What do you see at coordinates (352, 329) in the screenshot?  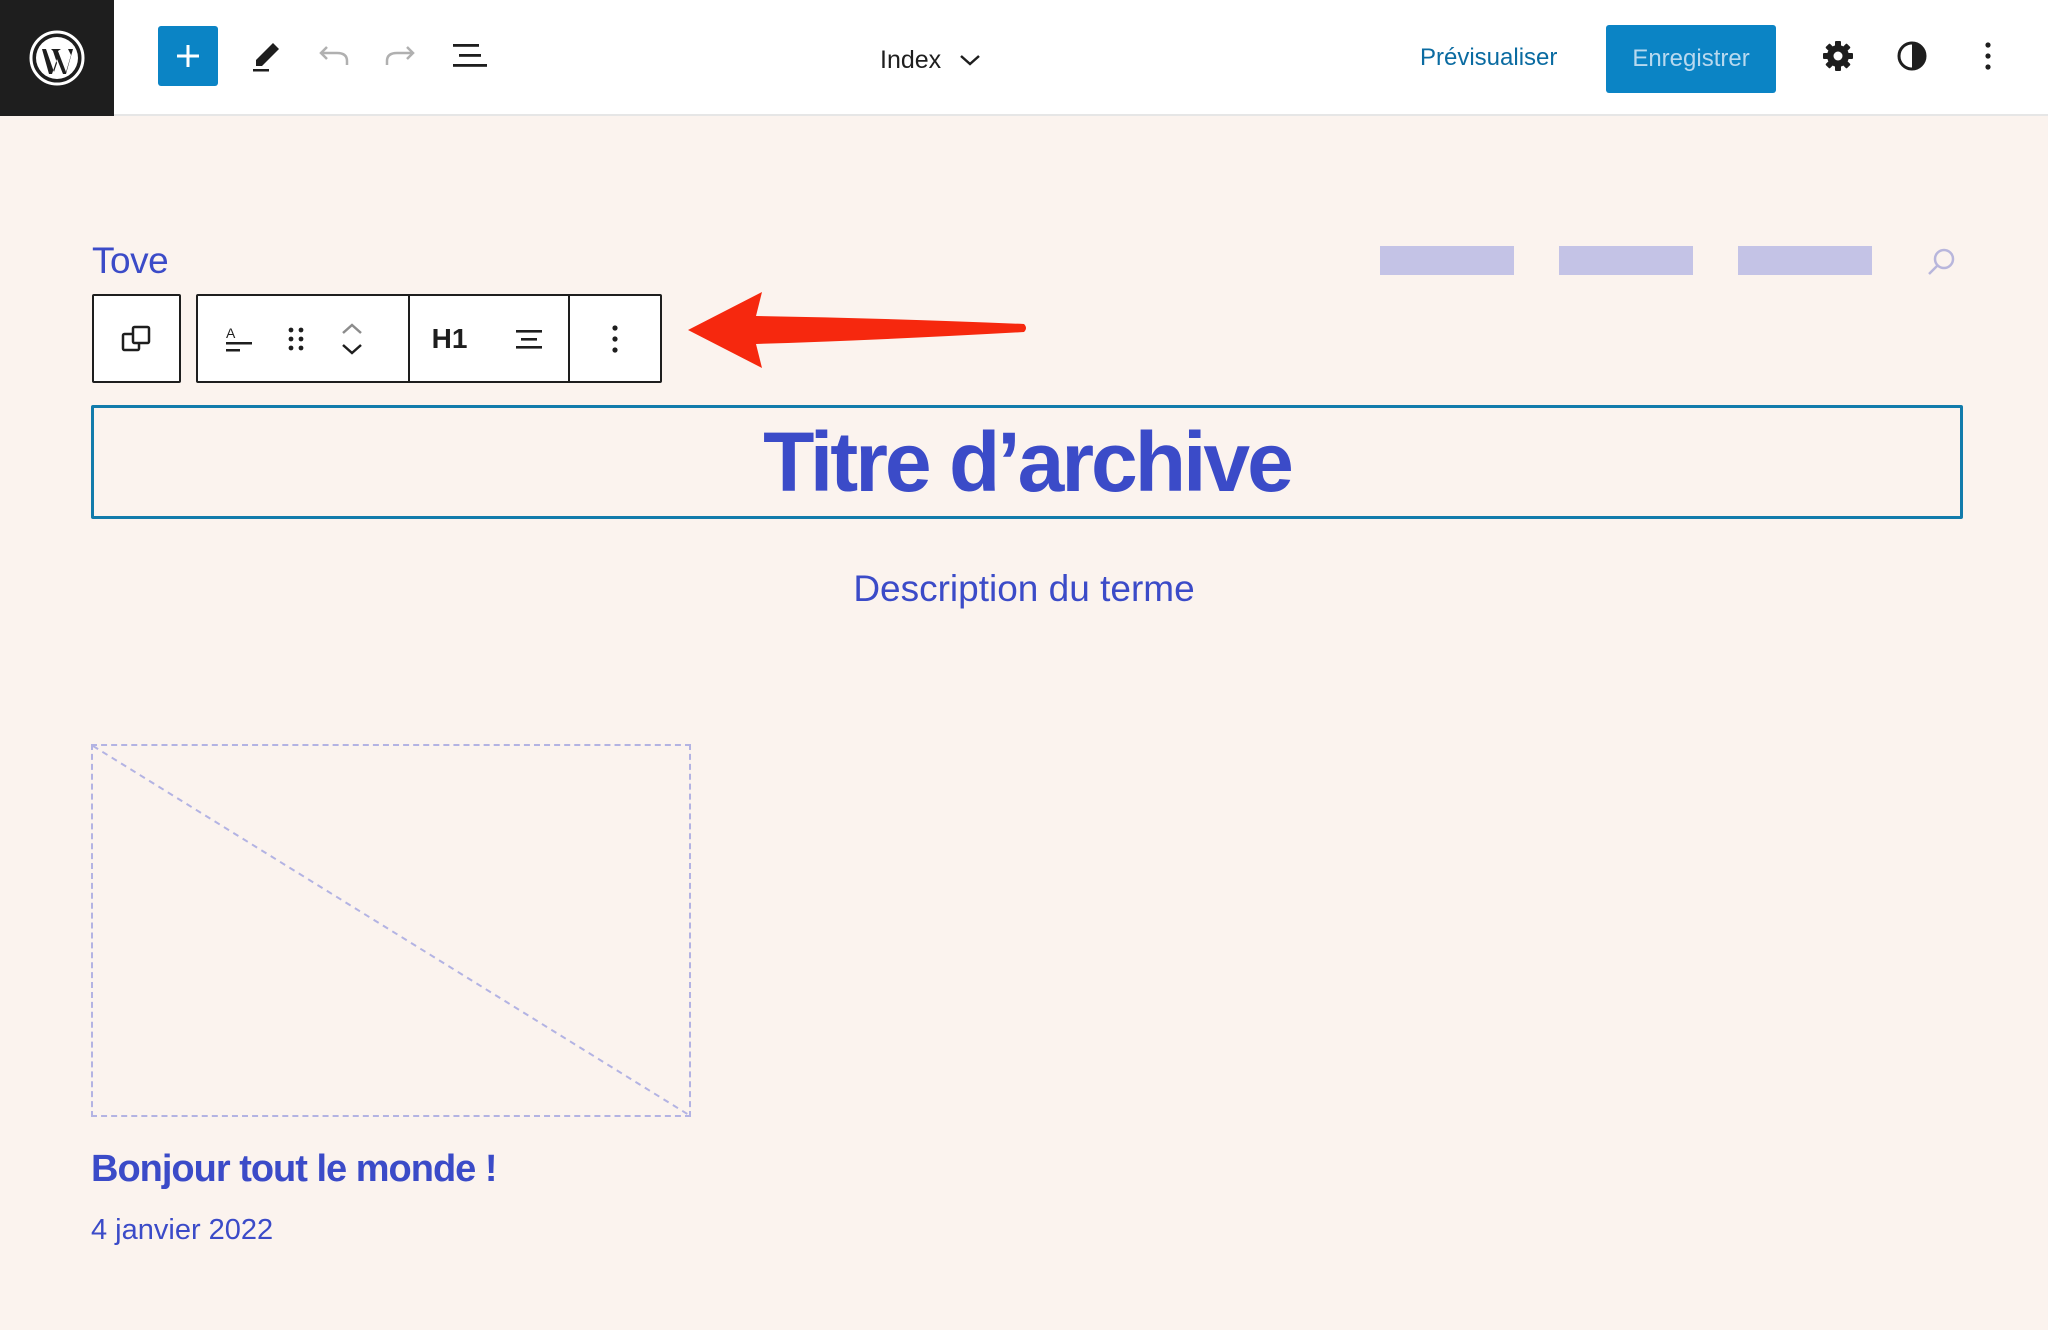 I see `chevron-up-icon` at bounding box center [352, 329].